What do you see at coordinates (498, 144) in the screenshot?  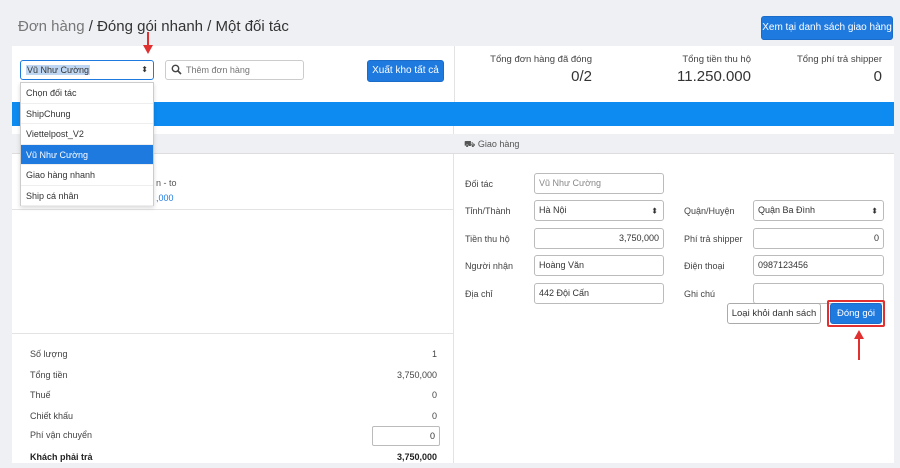 I see `delivery-section-title: Giao hàng` at bounding box center [498, 144].